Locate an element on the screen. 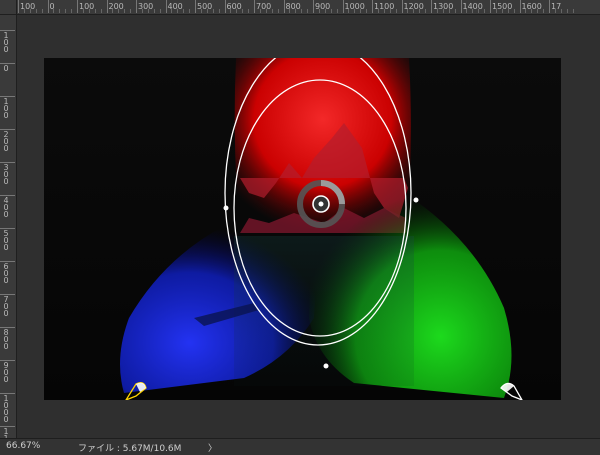 The height and width of the screenshot is (455, 600). ellipse-handle-left is located at coordinates (226, 208).